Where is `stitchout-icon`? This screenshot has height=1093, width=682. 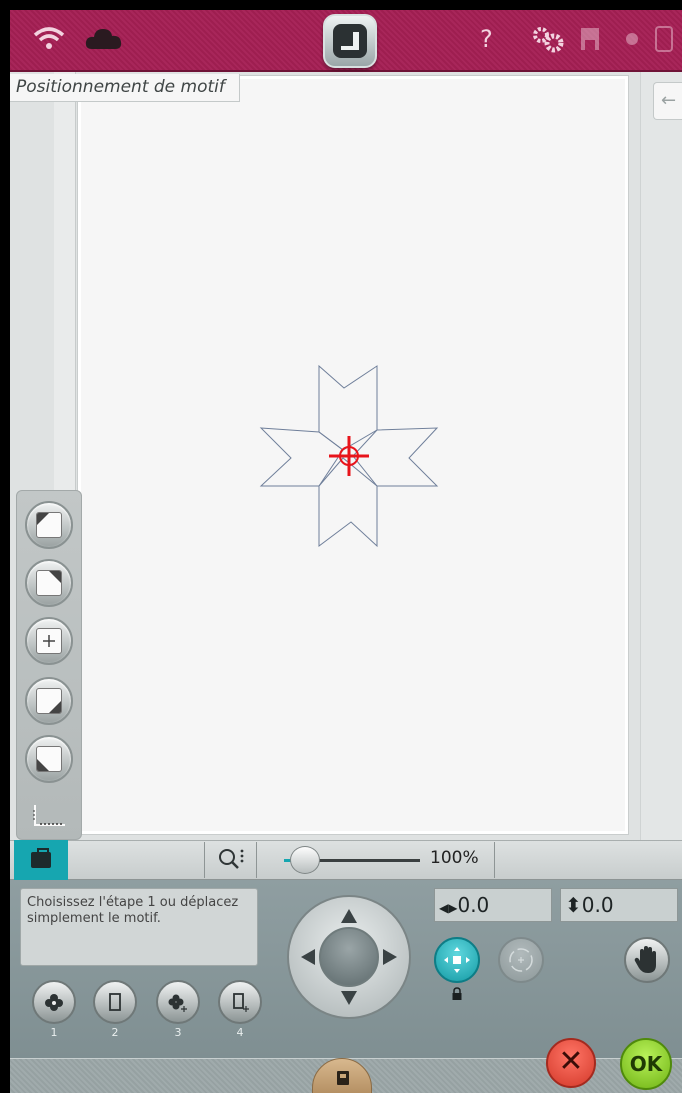 stitchout-icon is located at coordinates (343, 1078).